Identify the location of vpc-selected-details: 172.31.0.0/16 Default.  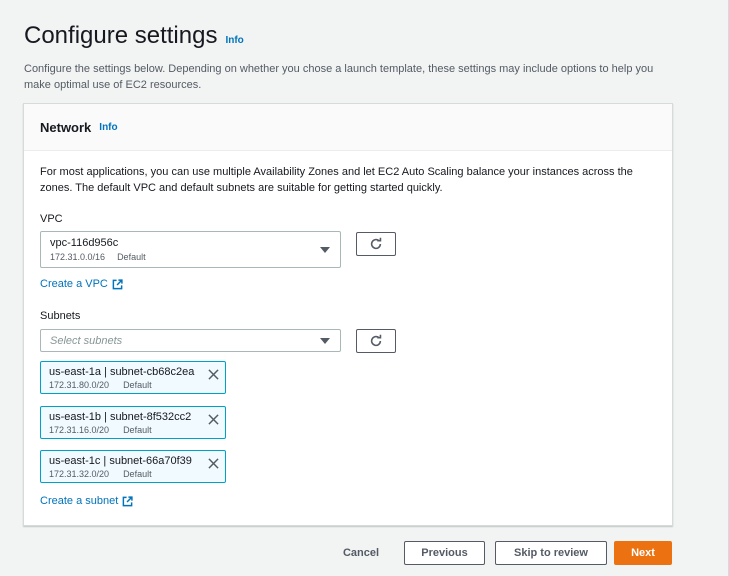
(98, 257).